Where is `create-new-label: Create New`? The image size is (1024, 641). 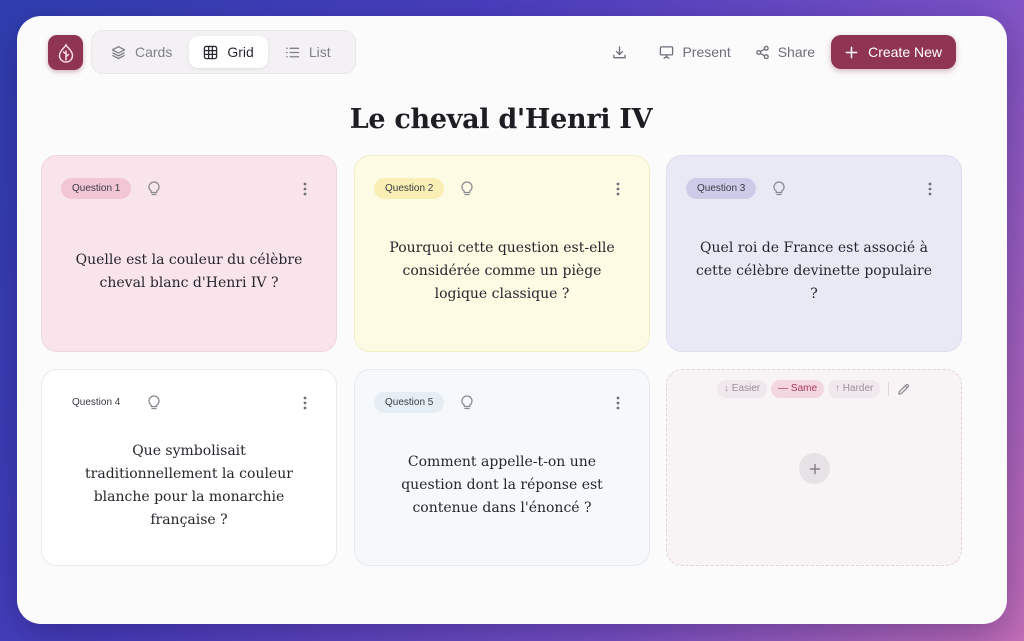
create-new-label: Create New is located at coordinates (905, 52).